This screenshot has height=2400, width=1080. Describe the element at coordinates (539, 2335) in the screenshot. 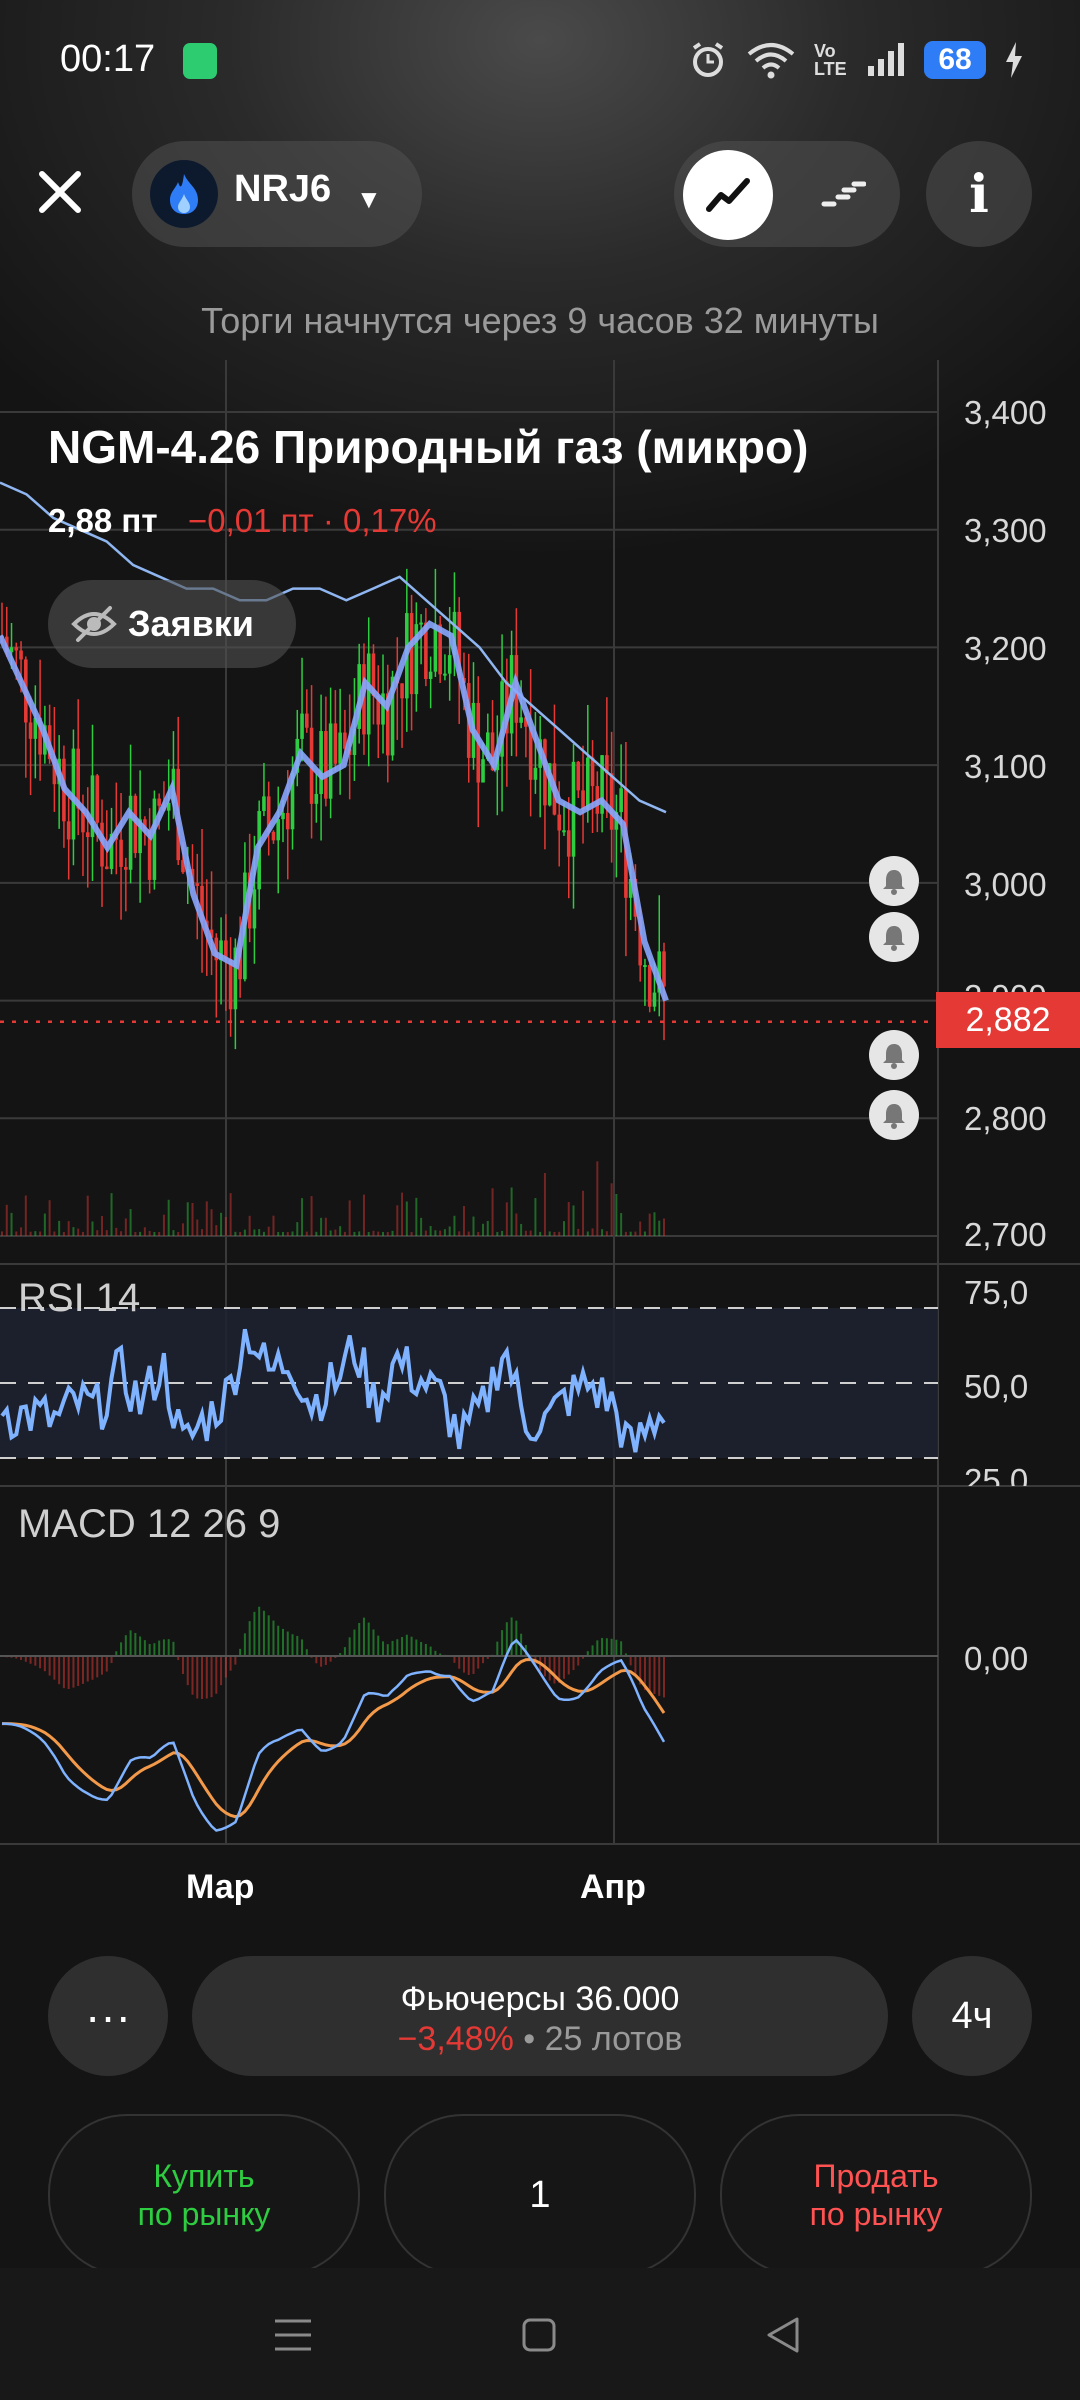

I see `home-icon` at that location.